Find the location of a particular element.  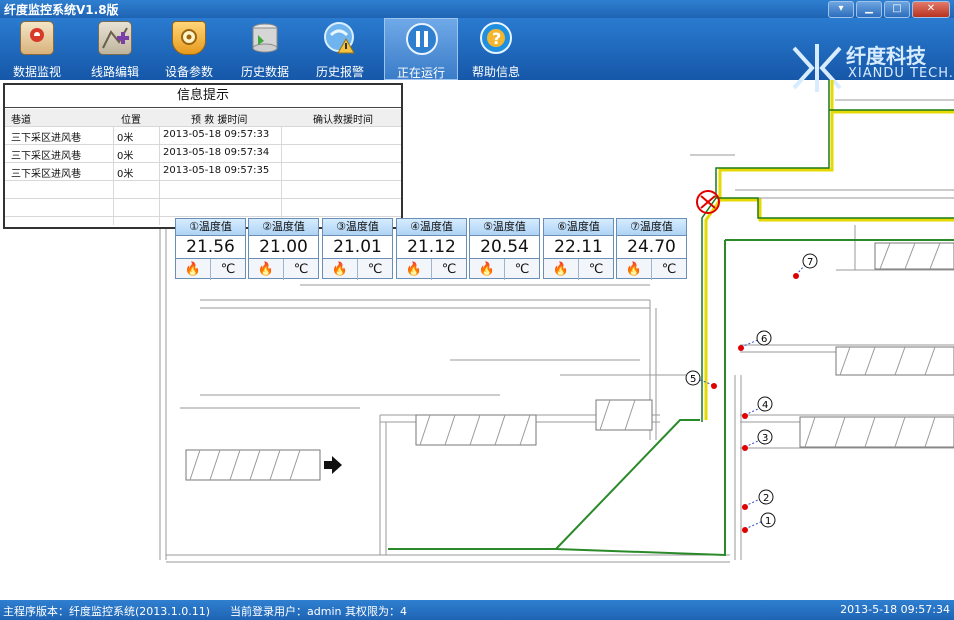

toolbar-device-params-button: 设备参数 is located at coordinates (189, 49).